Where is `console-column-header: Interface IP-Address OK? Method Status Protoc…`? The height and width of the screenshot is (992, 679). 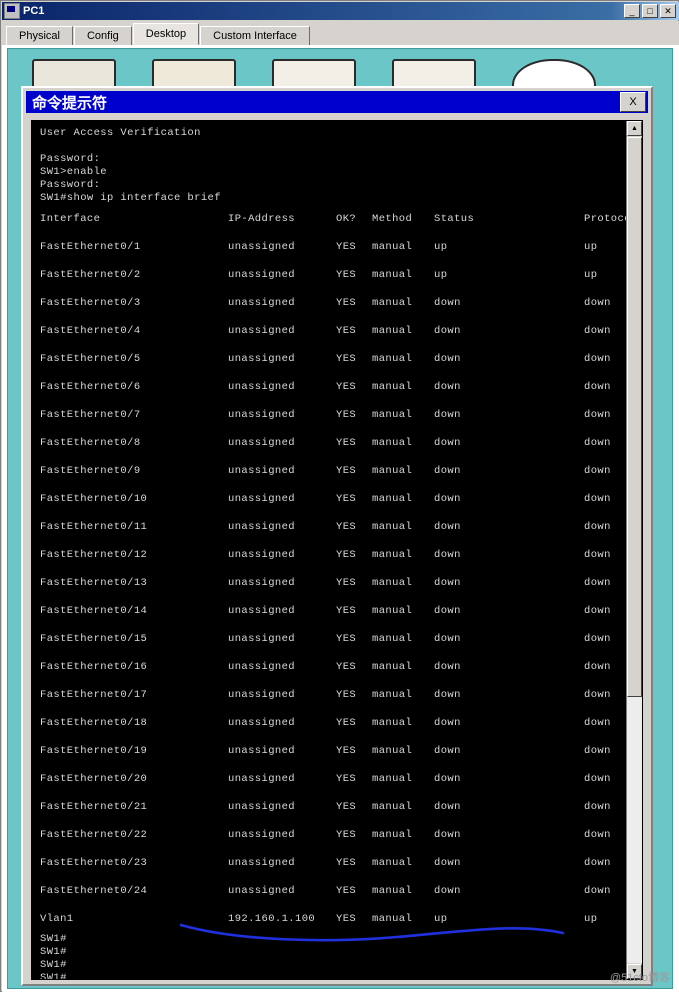
console-column-header: Interface IP-Address OK? Method Status Protoc… is located at coordinates (333, 219).